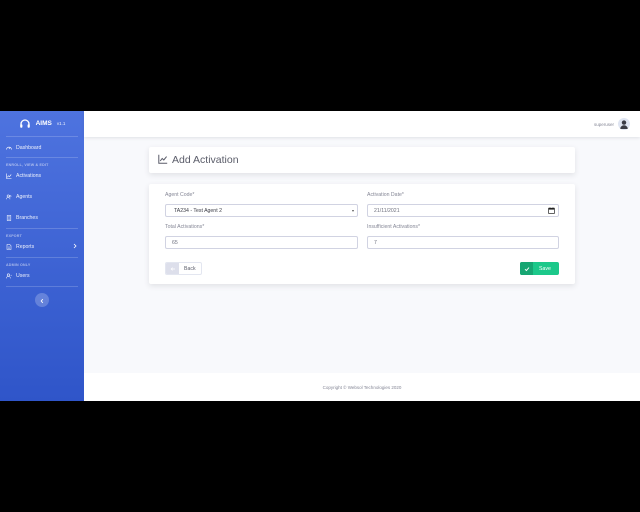 Image resolution: width=640 pixels, height=512 pixels. Describe the element at coordinates (185, 227) in the screenshot. I see `total-activations-label: Total Activations*` at that location.